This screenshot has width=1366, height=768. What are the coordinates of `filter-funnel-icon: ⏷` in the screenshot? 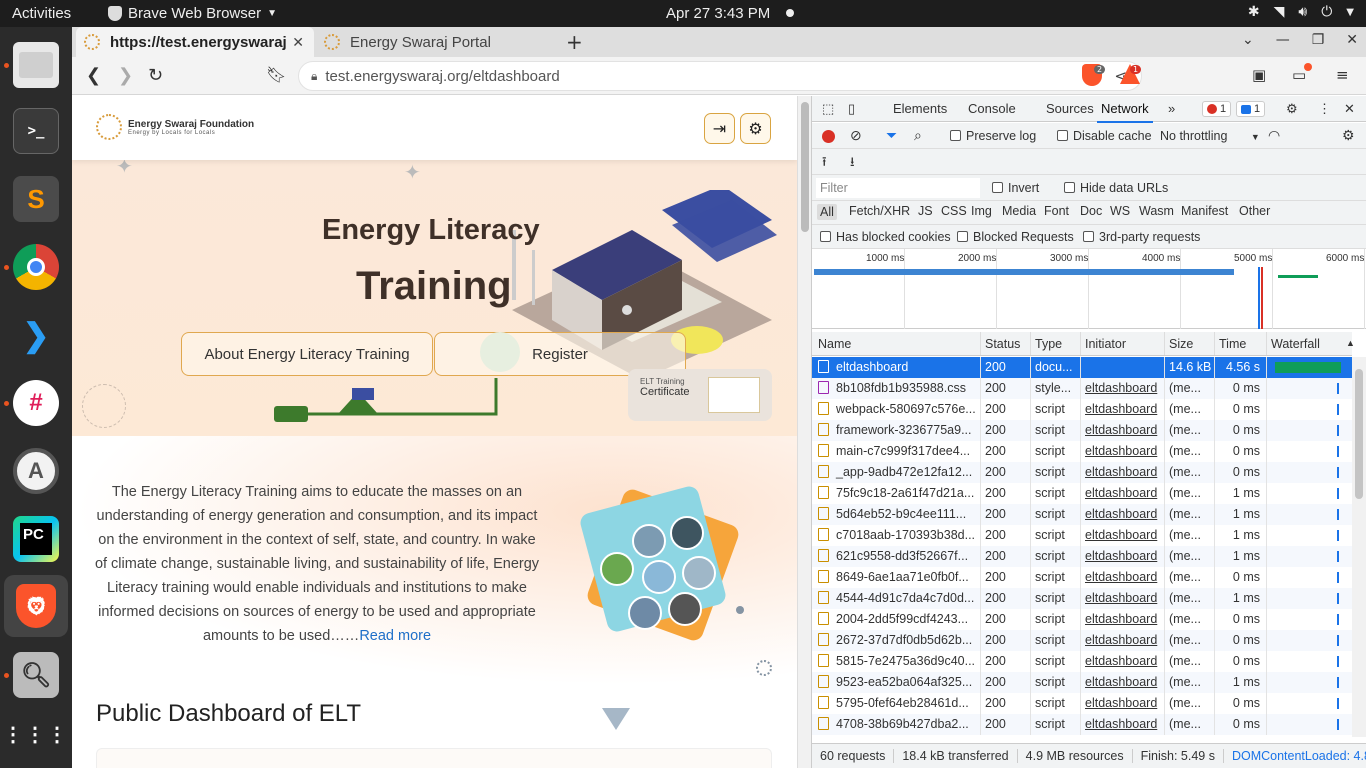 It's located at (891, 135).